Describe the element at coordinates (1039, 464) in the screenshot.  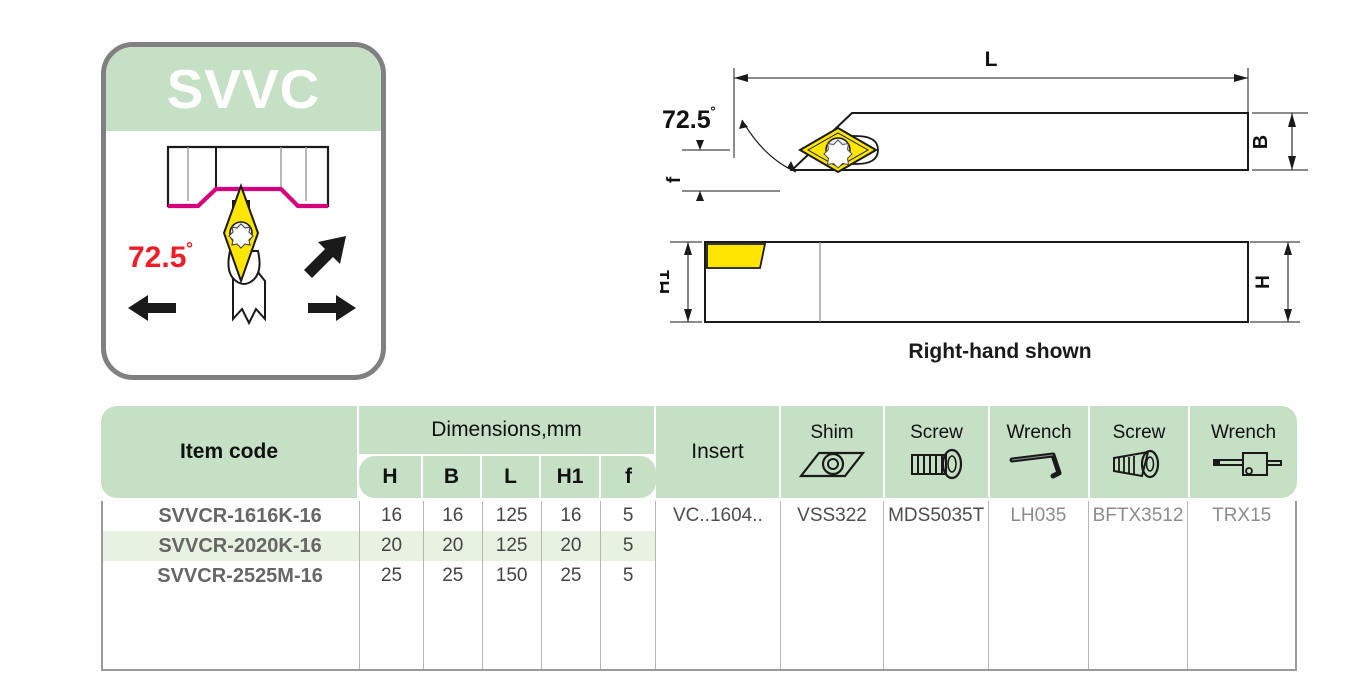
I see `hex-key-wrench-icon` at that location.